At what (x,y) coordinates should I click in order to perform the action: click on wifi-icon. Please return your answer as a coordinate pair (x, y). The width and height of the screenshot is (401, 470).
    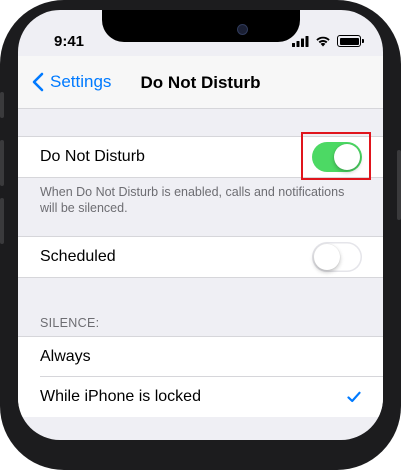
    Looking at the image, I should click on (323, 41).